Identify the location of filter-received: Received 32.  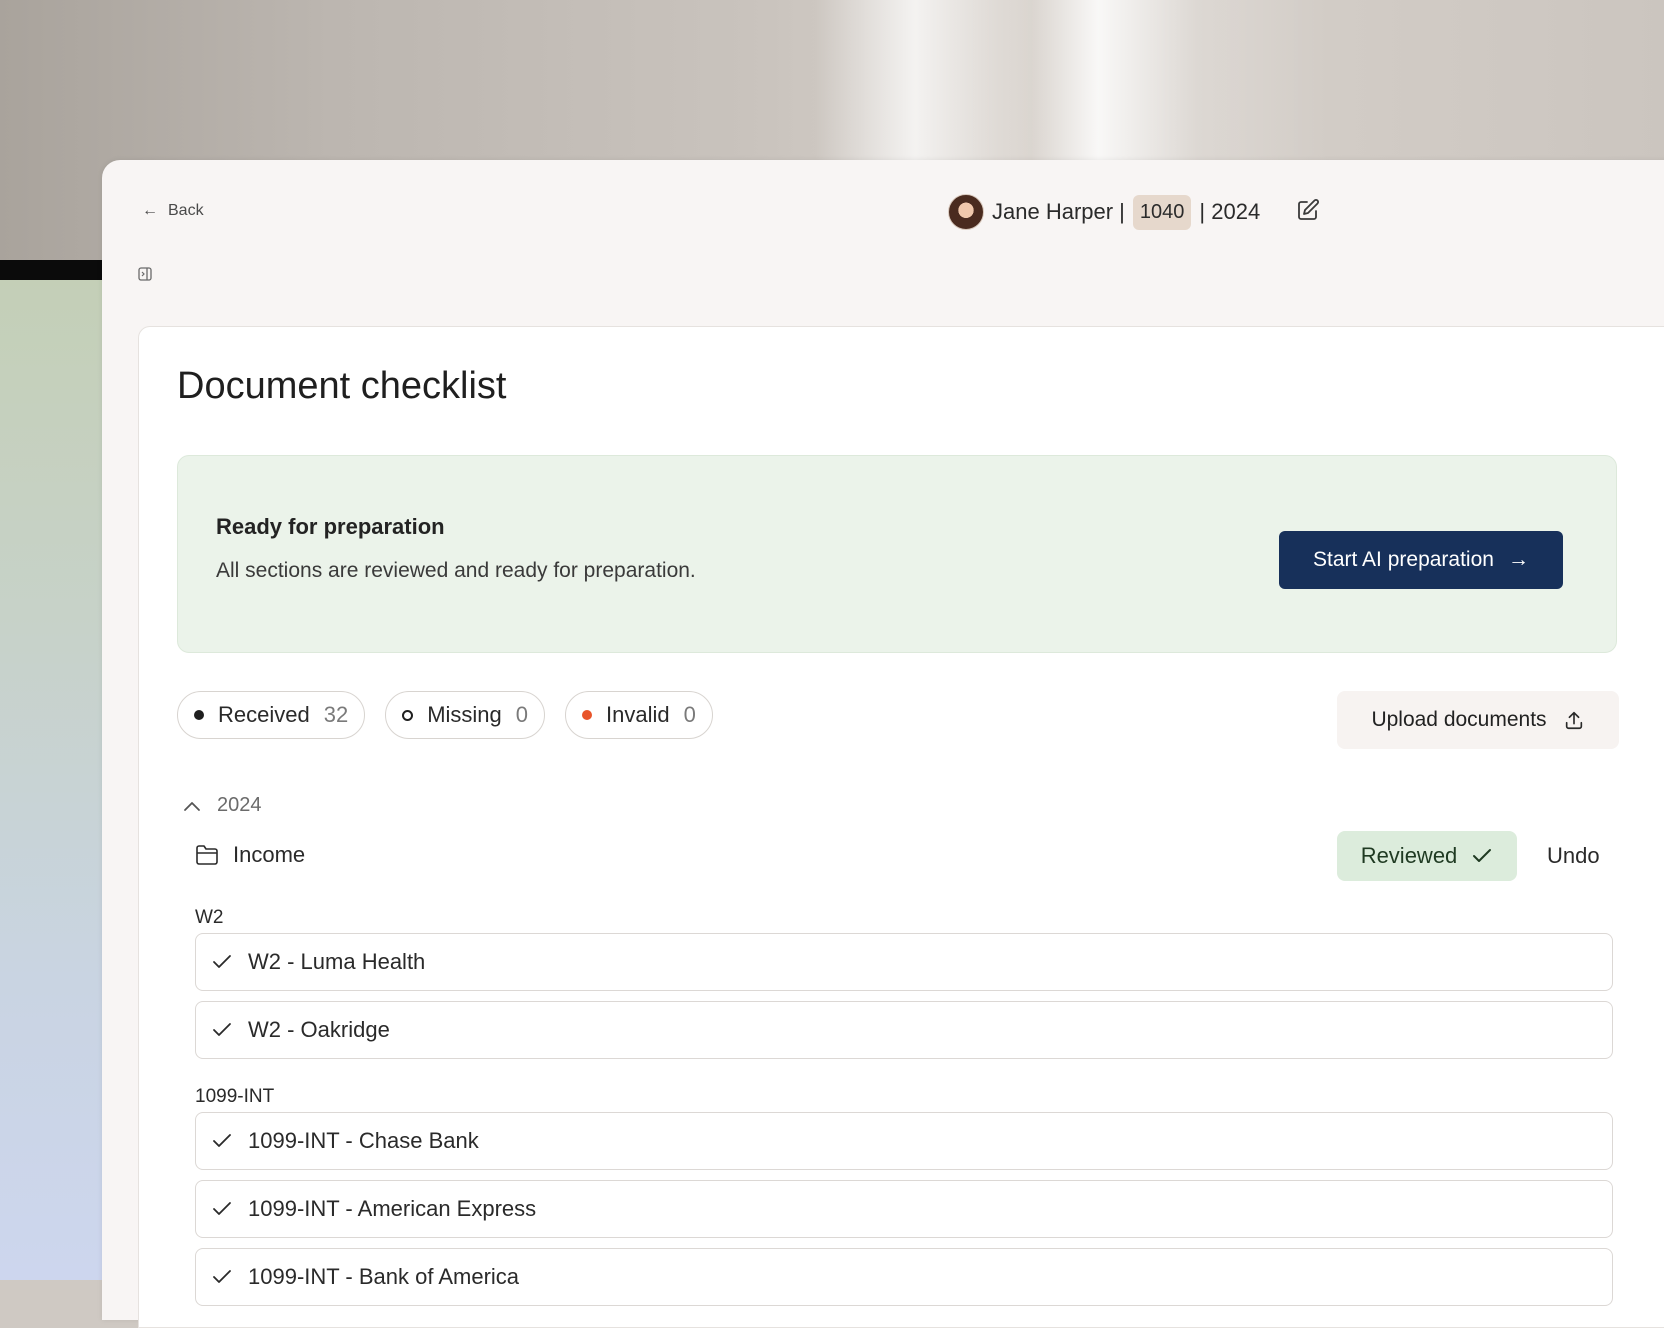
(271, 715).